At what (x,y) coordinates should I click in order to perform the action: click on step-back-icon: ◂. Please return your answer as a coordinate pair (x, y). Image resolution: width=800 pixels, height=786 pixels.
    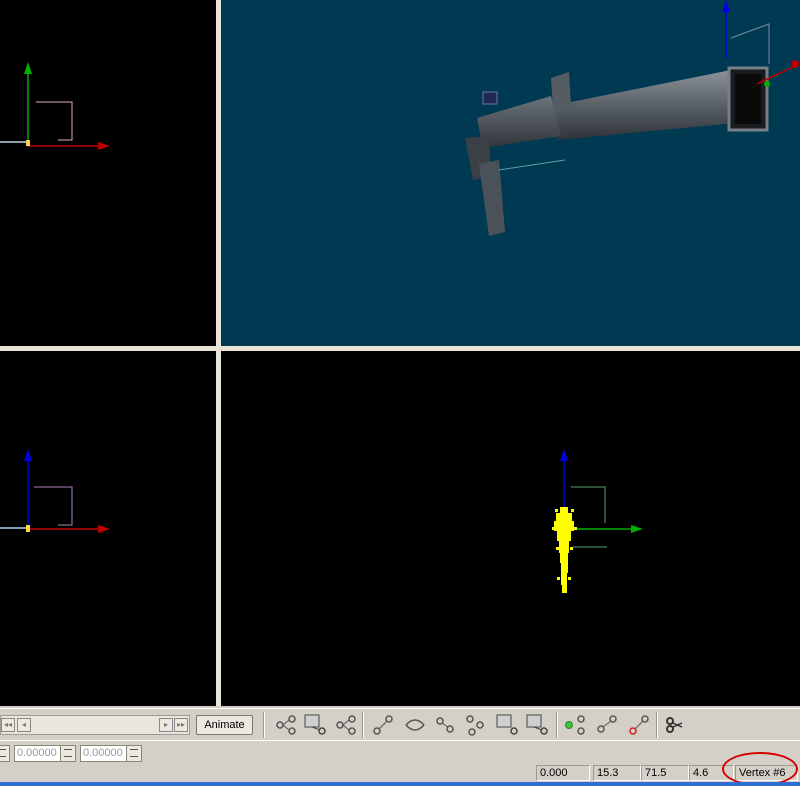
    Looking at the image, I should click on (24, 725).